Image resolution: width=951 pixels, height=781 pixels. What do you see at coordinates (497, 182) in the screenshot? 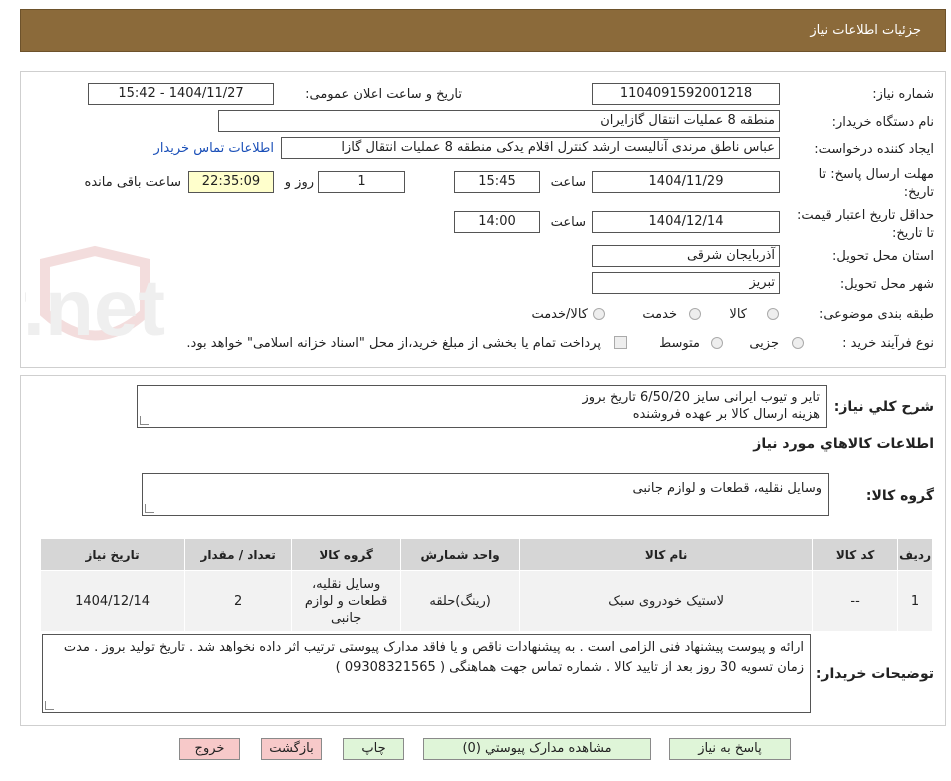
I see `deadline-time-field: 15:45` at bounding box center [497, 182].